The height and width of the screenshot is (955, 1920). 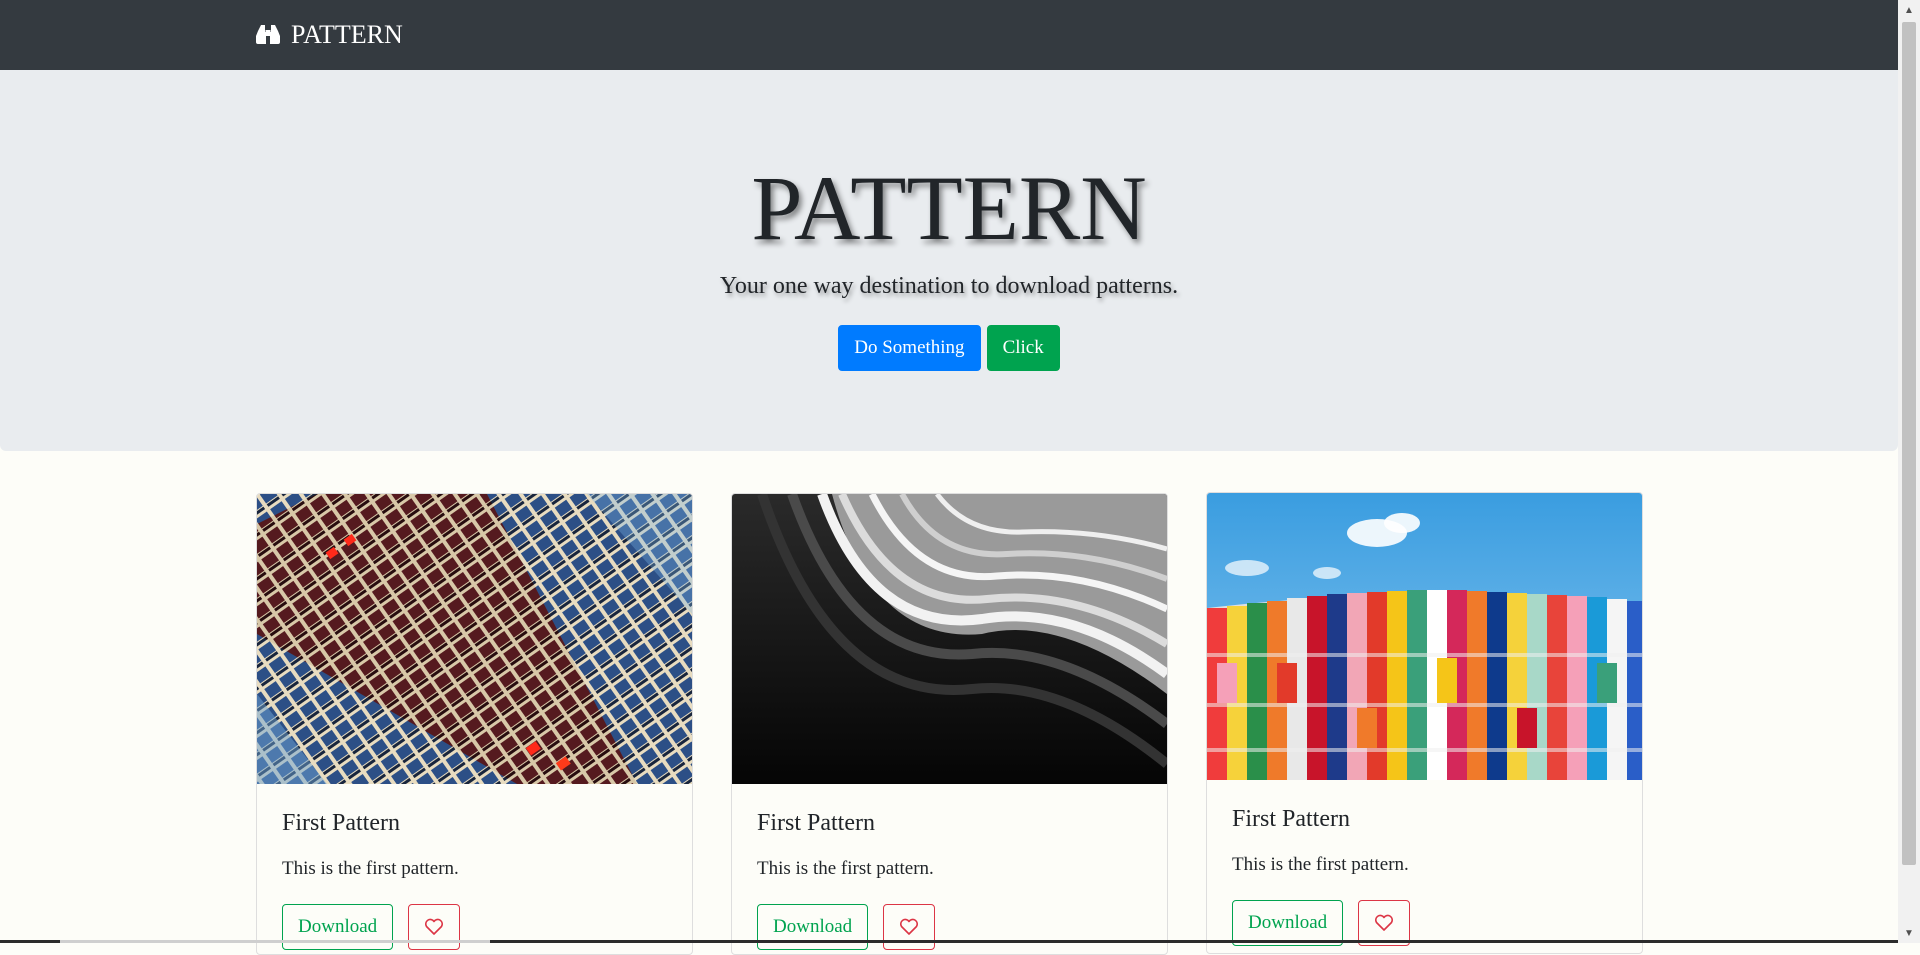 What do you see at coordinates (949, 35) in the screenshot?
I see `navbar: PATTERN` at bounding box center [949, 35].